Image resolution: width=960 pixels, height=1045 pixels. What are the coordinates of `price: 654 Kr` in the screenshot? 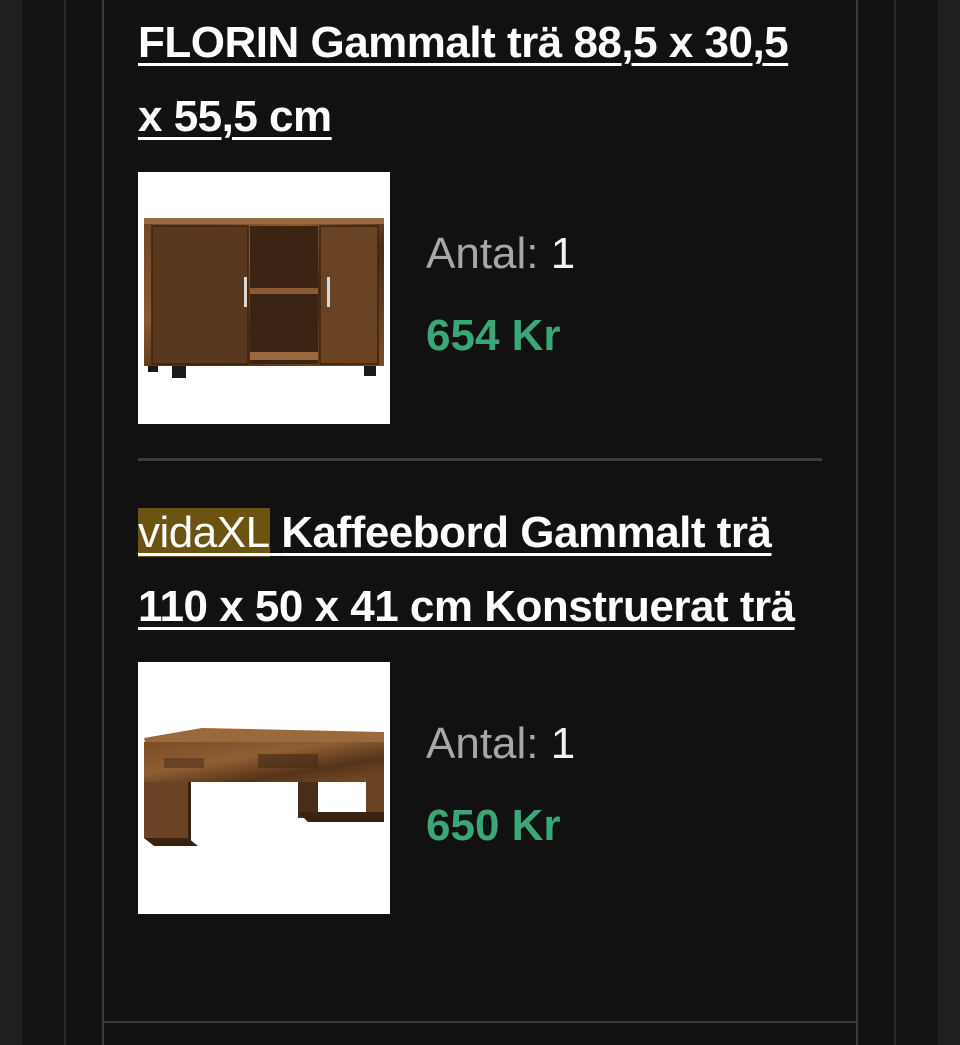 It's located at (493, 335).